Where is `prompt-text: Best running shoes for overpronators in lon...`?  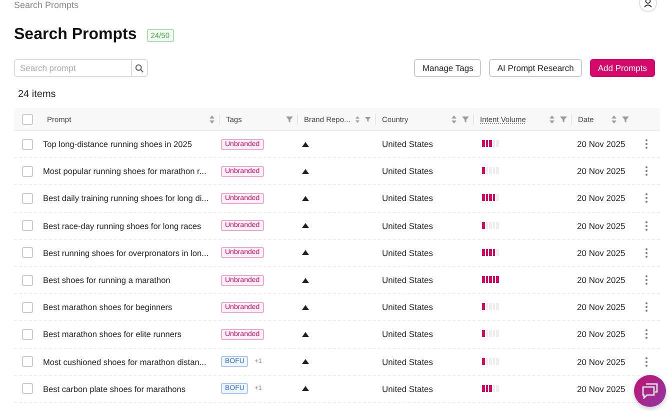
prompt-text: Best running shoes for overpronators in lon... is located at coordinates (126, 253).